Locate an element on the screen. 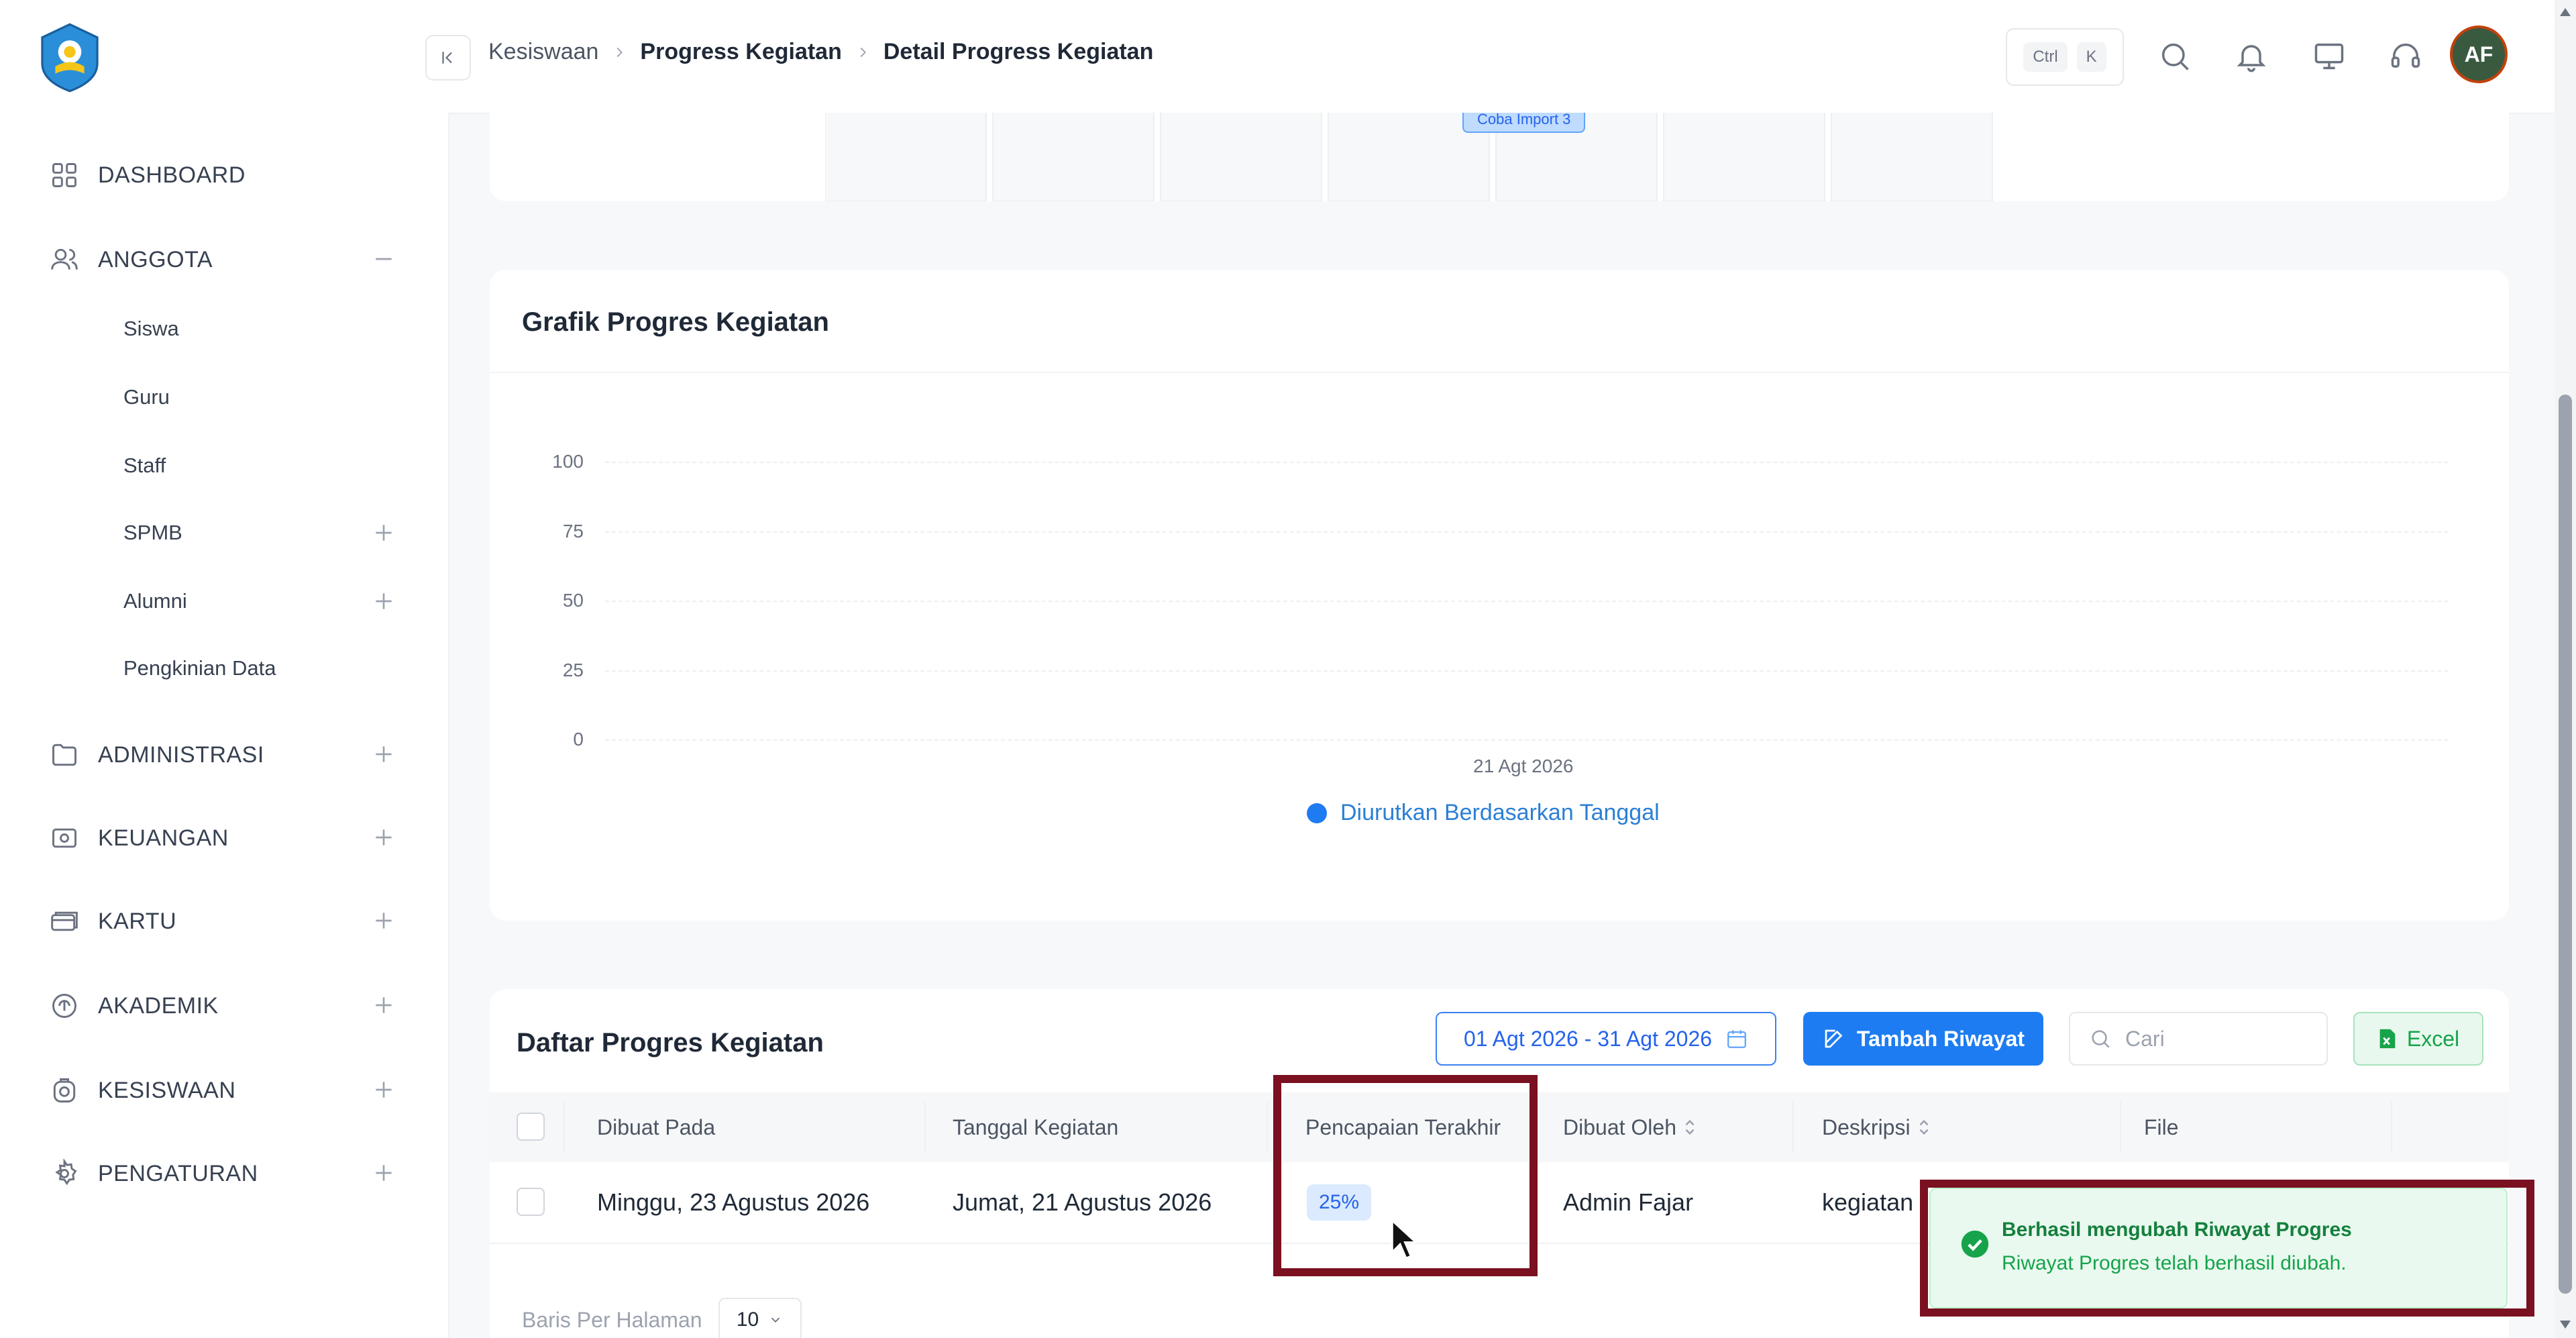 The image size is (2576, 1338). cell-deskripsi: kegiatan is located at coordinates (1868, 1202).